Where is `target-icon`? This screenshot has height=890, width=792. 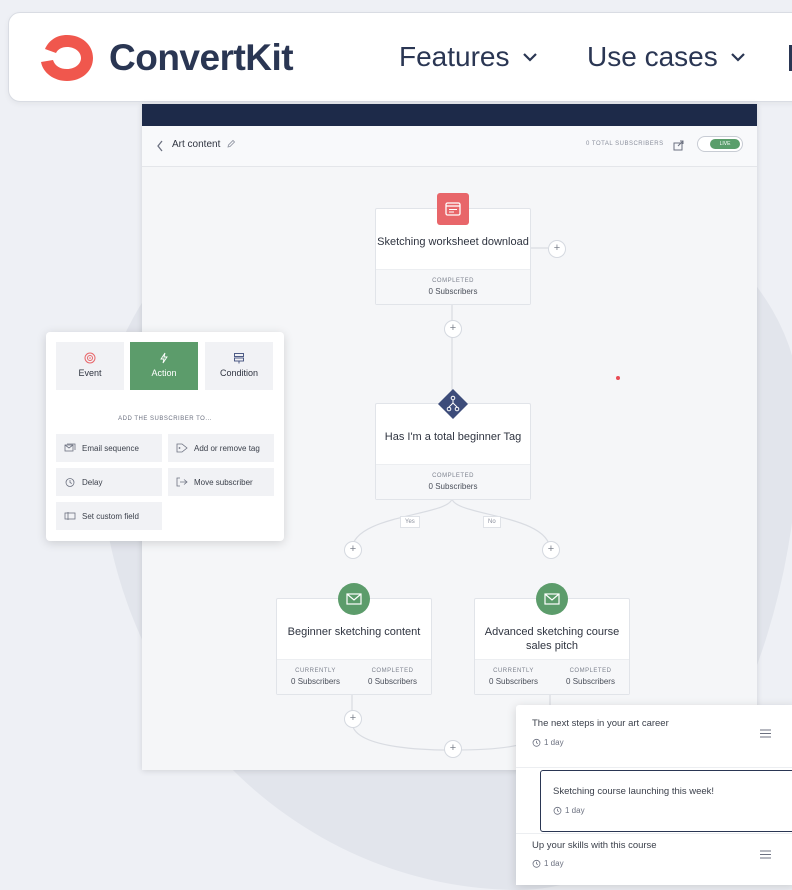 target-icon is located at coordinates (90, 358).